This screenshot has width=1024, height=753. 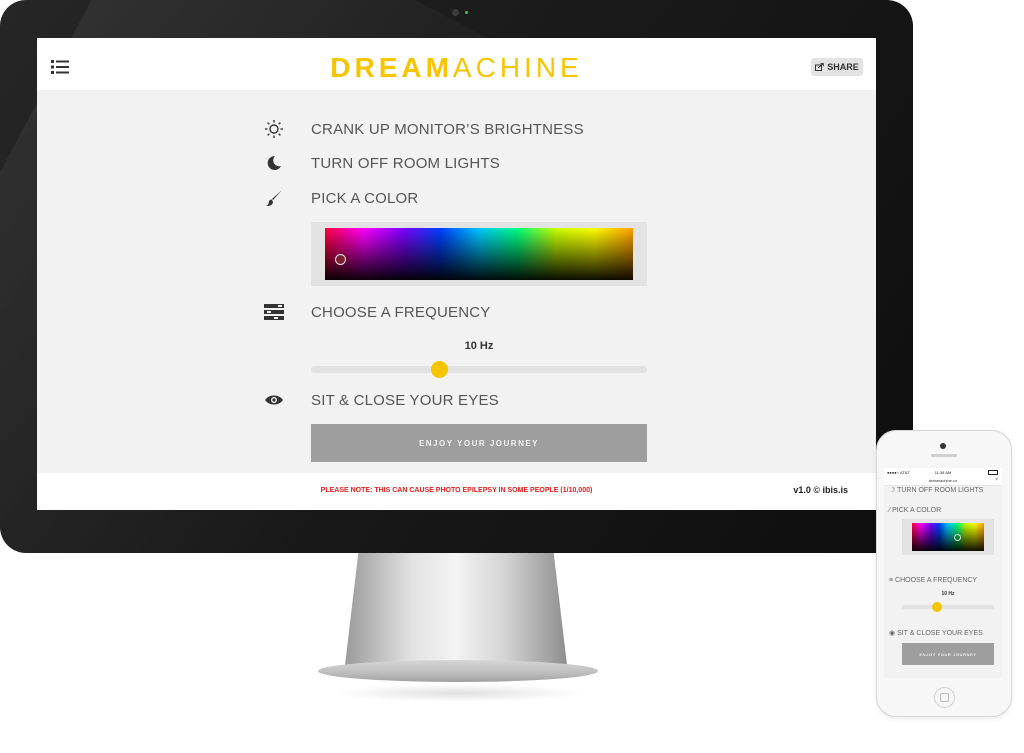 I want to click on step-label: CRANK UP MONITOR’S BRIGHTNESS, so click(x=447, y=129).